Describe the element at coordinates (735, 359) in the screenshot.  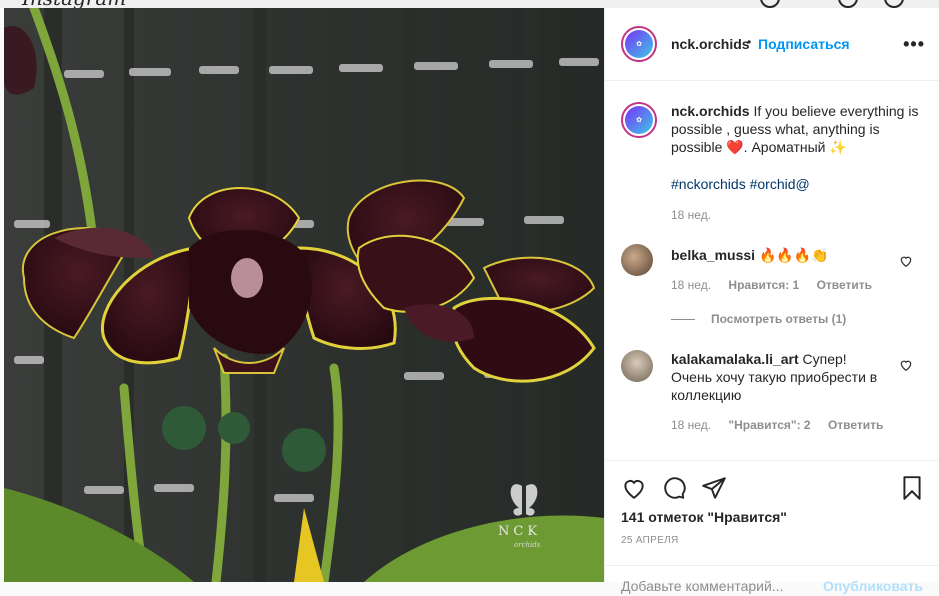
I see `comment-username: kalakamalaka.li_art` at that location.